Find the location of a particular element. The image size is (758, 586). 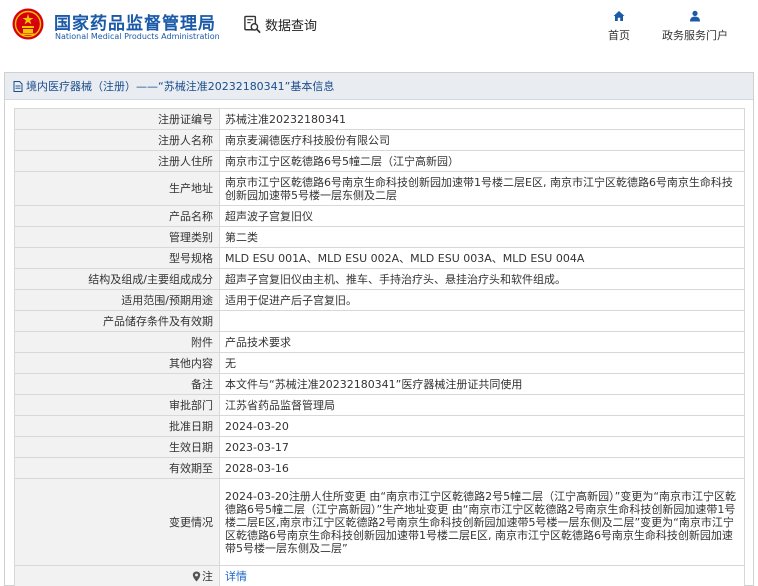

row-value: 超声子宫复旧仪由主机、推车、手持治疗头、悬挂治疗头和软件组成。 is located at coordinates (482, 279).